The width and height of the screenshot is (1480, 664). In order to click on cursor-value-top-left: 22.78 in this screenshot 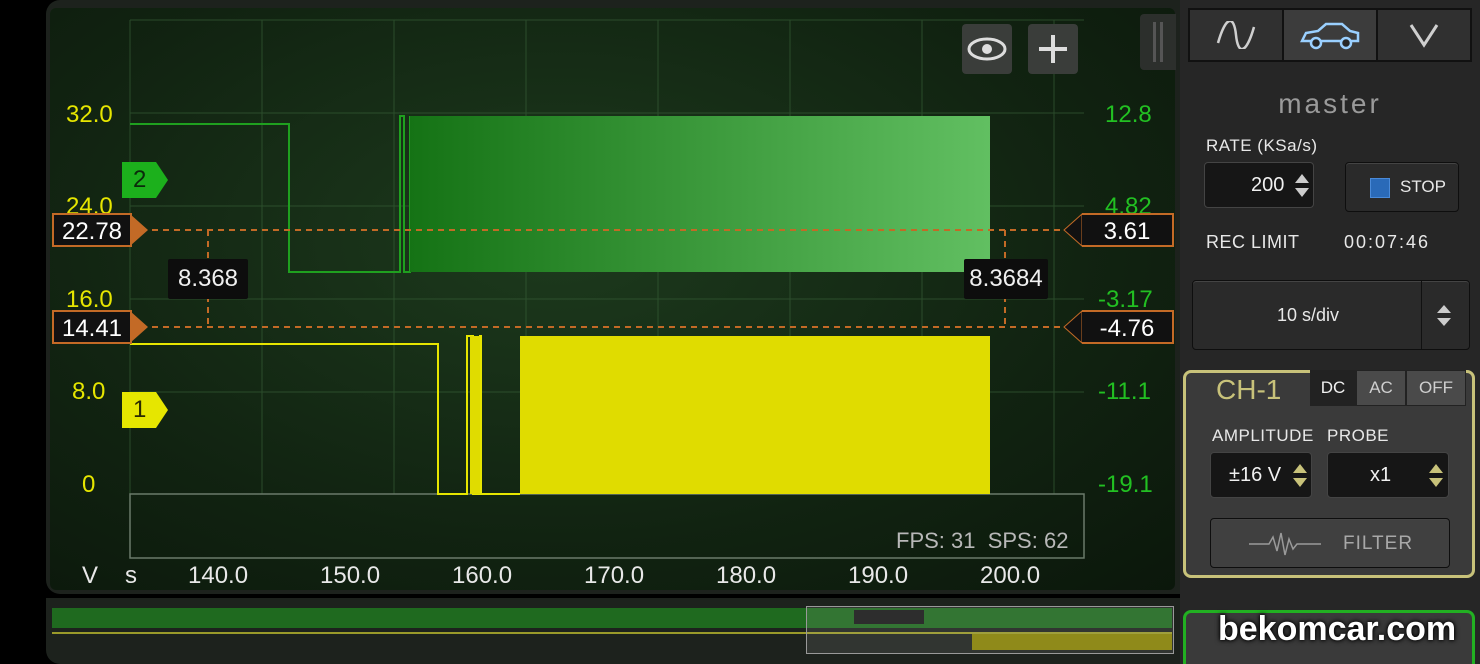, I will do `click(92, 230)`.